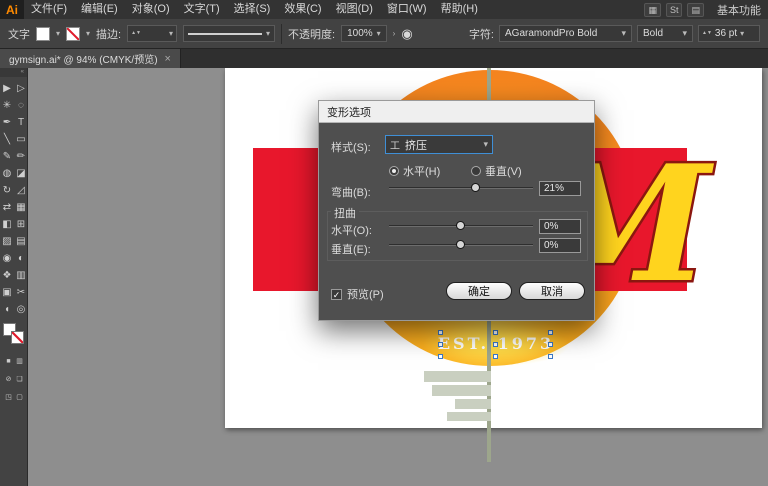  I want to click on screen-mode-icon: ▢, so click(19, 397).